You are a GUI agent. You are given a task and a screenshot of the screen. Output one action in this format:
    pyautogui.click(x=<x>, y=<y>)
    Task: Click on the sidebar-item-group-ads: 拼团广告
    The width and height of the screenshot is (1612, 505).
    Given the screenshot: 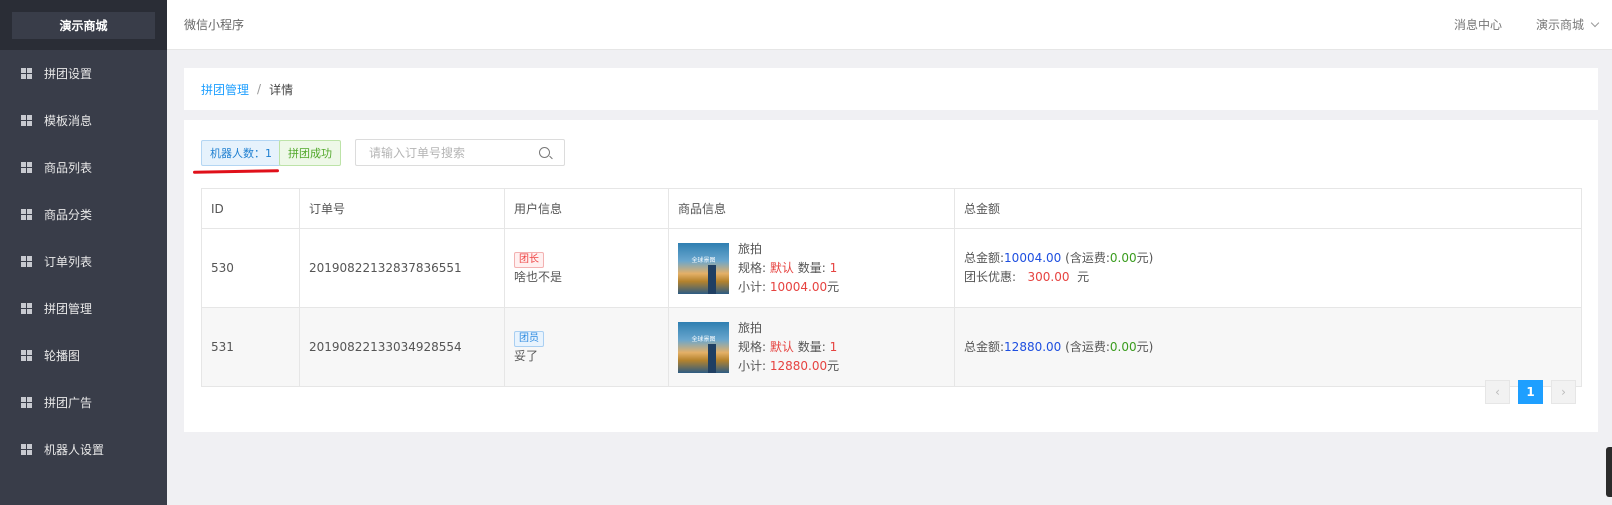 What is the action you would take?
    pyautogui.click(x=83, y=402)
    